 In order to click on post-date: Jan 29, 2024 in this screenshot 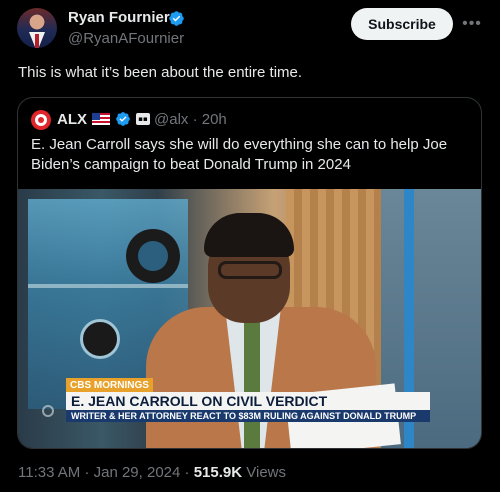, I will do `click(137, 472)`.